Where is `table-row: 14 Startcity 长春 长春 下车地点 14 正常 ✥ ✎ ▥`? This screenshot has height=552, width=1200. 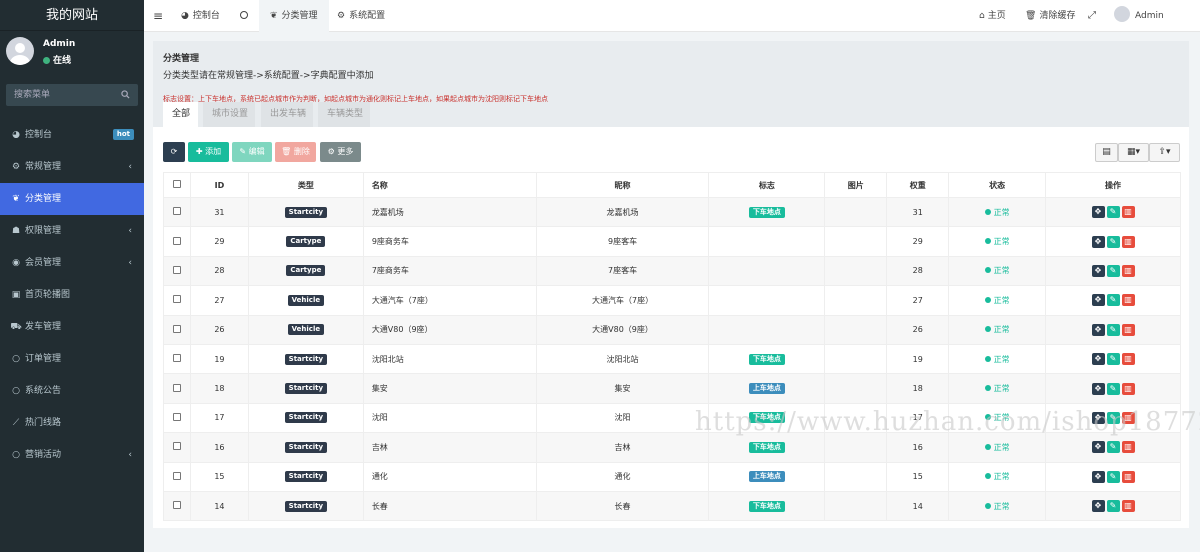
table-row: 14 Startcity 长春 长春 下车地点 14 正常 ✥ ✎ ▥ is located at coordinates (672, 506).